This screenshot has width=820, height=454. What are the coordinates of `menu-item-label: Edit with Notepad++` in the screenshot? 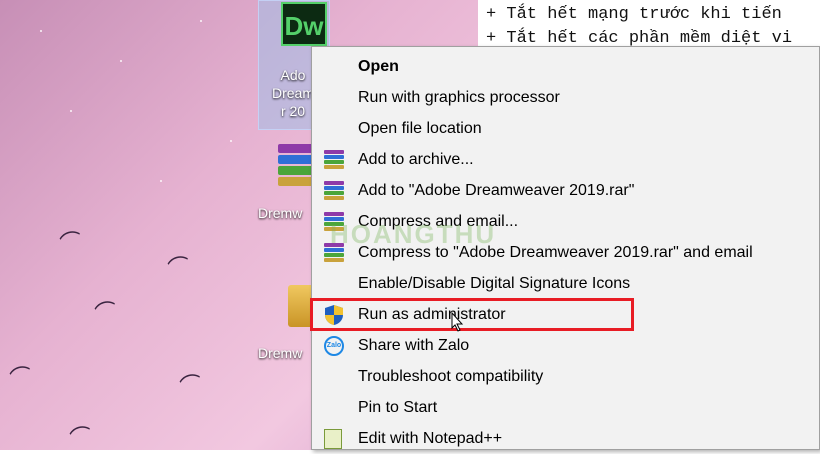 It's located at (430, 438).